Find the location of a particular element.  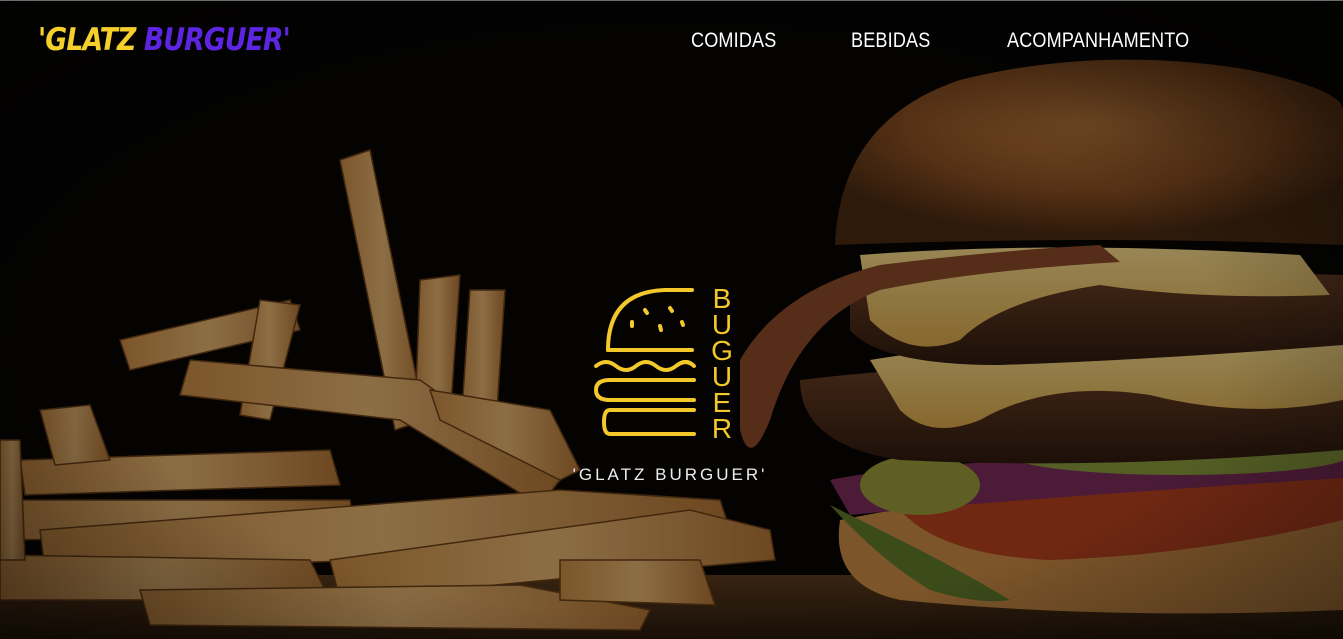

top-border is located at coordinates (671, 0).